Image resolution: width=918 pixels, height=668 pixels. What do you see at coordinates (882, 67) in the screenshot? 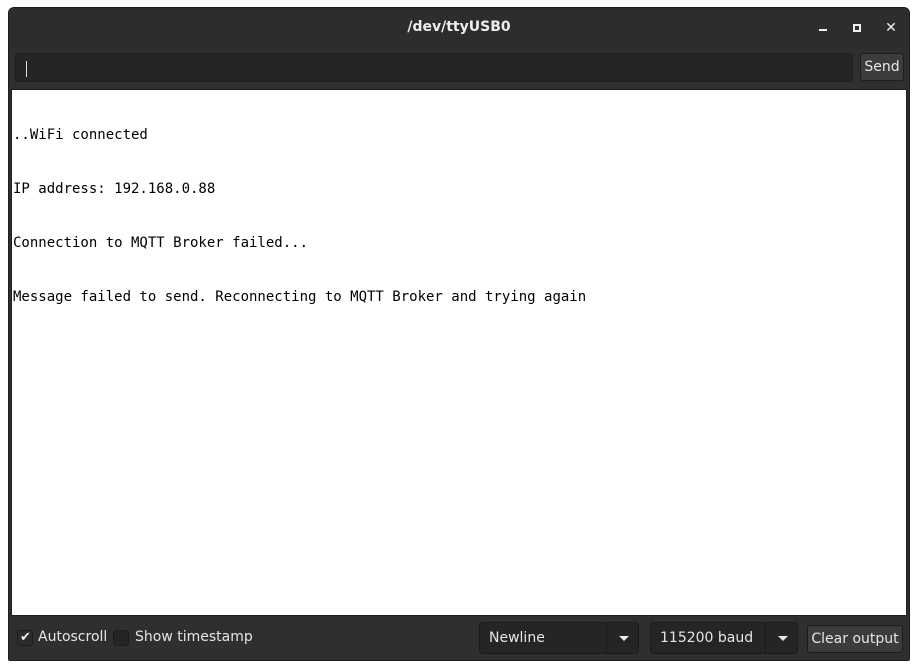
I see `send-button: Send` at bounding box center [882, 67].